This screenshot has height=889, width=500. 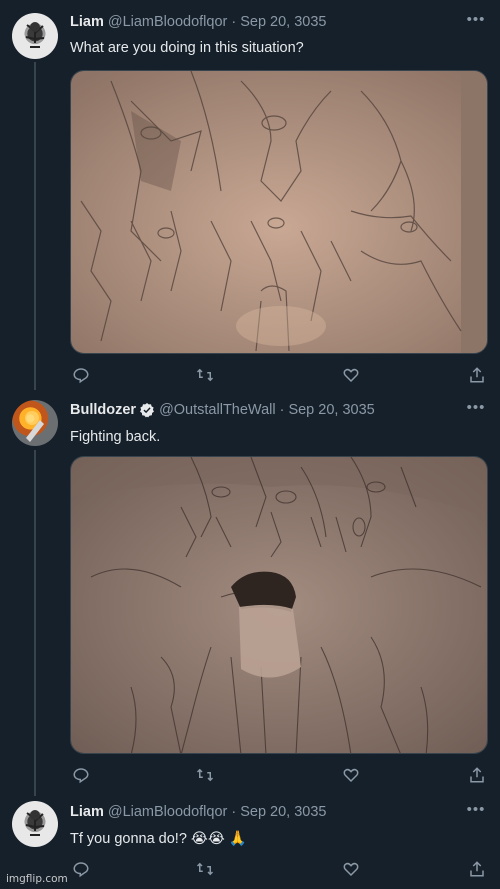 I want to click on watermark: imgflip.com, so click(x=37, y=879).